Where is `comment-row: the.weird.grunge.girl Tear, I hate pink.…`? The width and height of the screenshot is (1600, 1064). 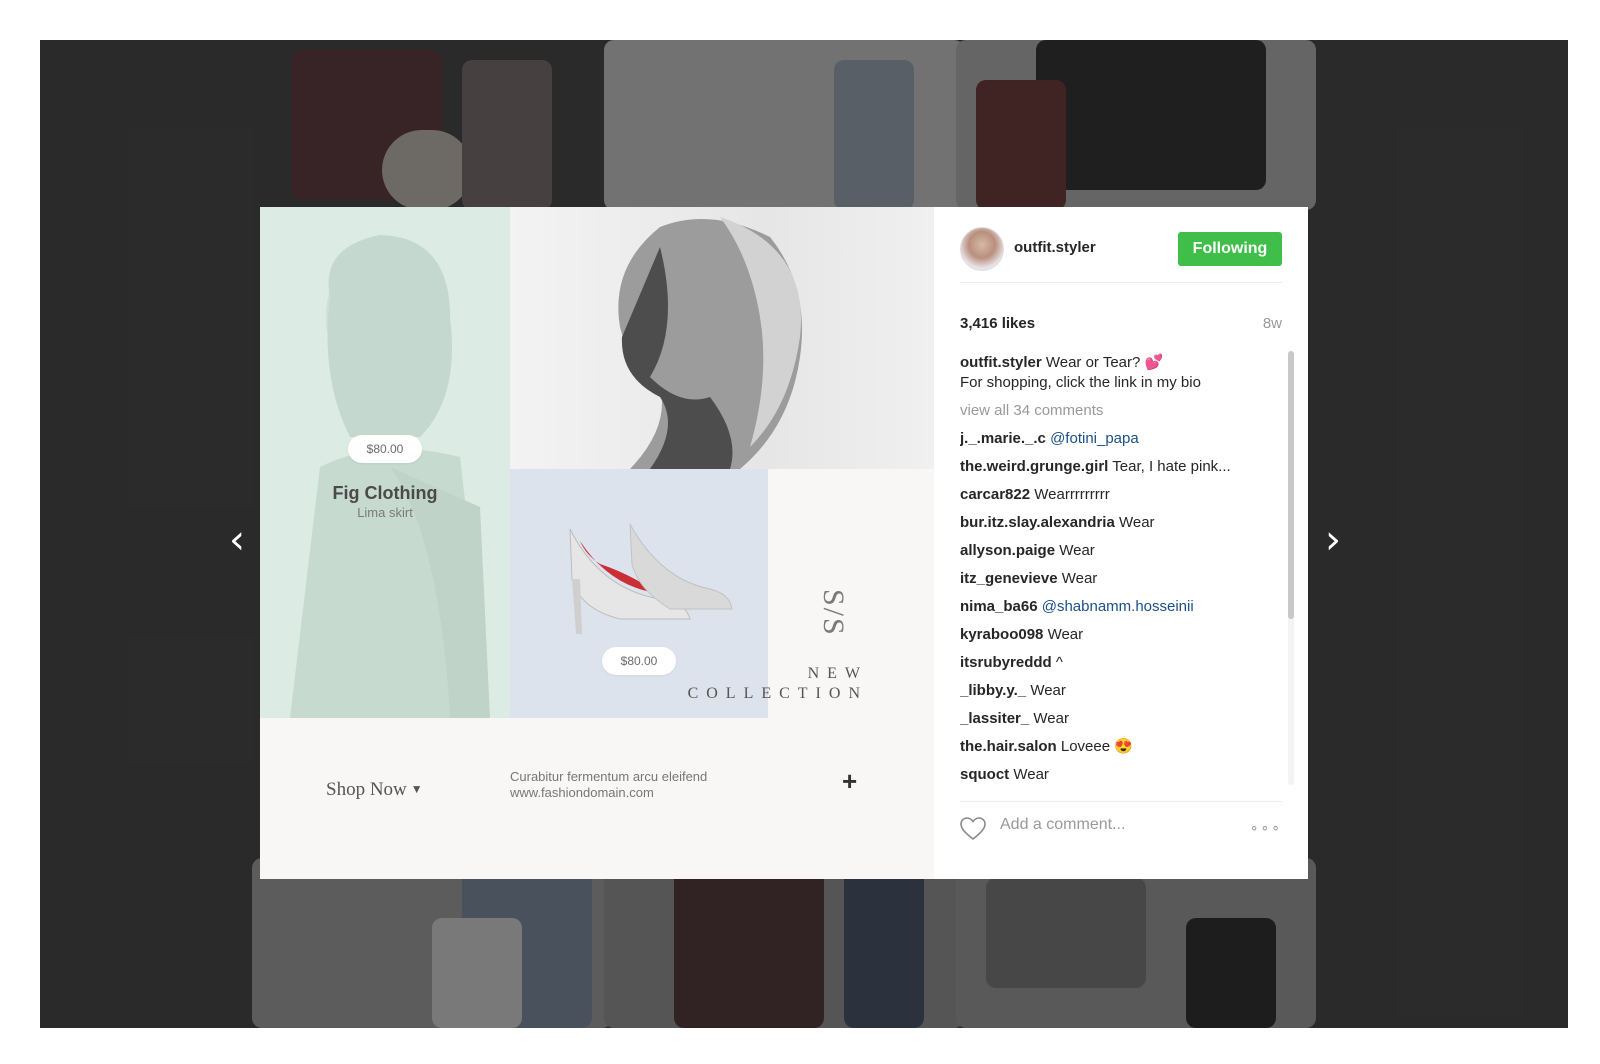 comment-row: the.weird.grunge.girl Tear, I hate pink.… is located at coordinates (1118, 467).